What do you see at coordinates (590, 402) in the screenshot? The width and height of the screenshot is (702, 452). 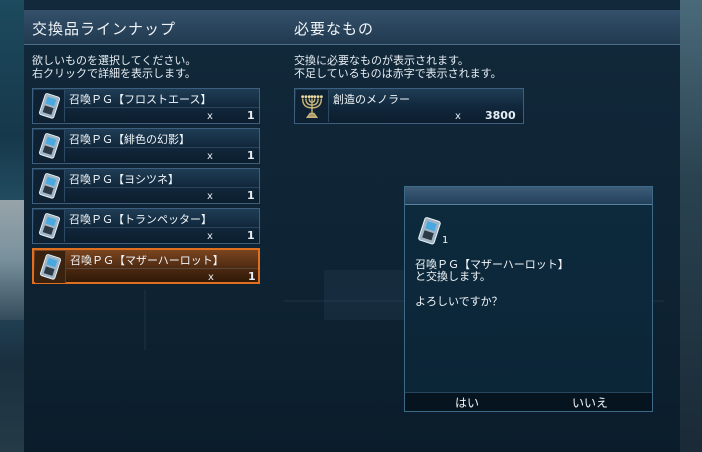 I see `no-button: いいえ` at bounding box center [590, 402].